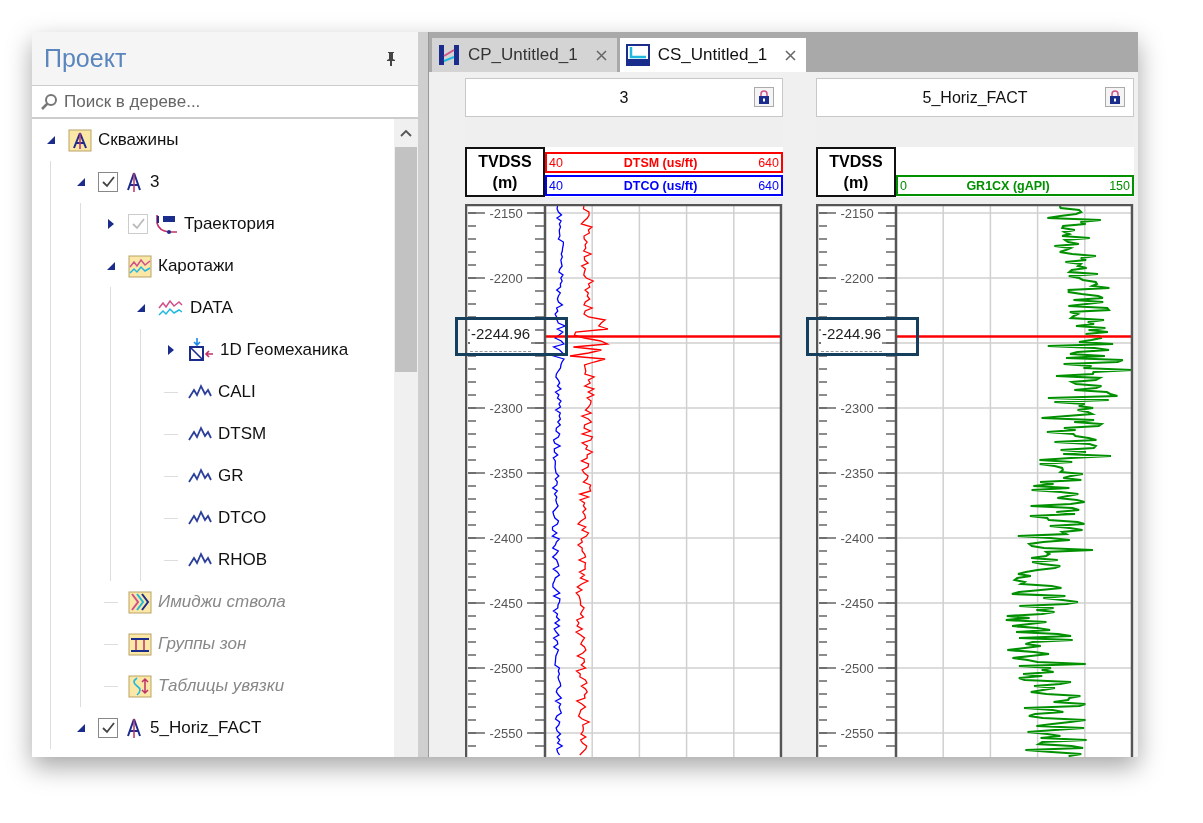 Image resolution: width=1203 pixels, height=823 pixels. I want to click on cross-plot-icon, so click(449, 55).